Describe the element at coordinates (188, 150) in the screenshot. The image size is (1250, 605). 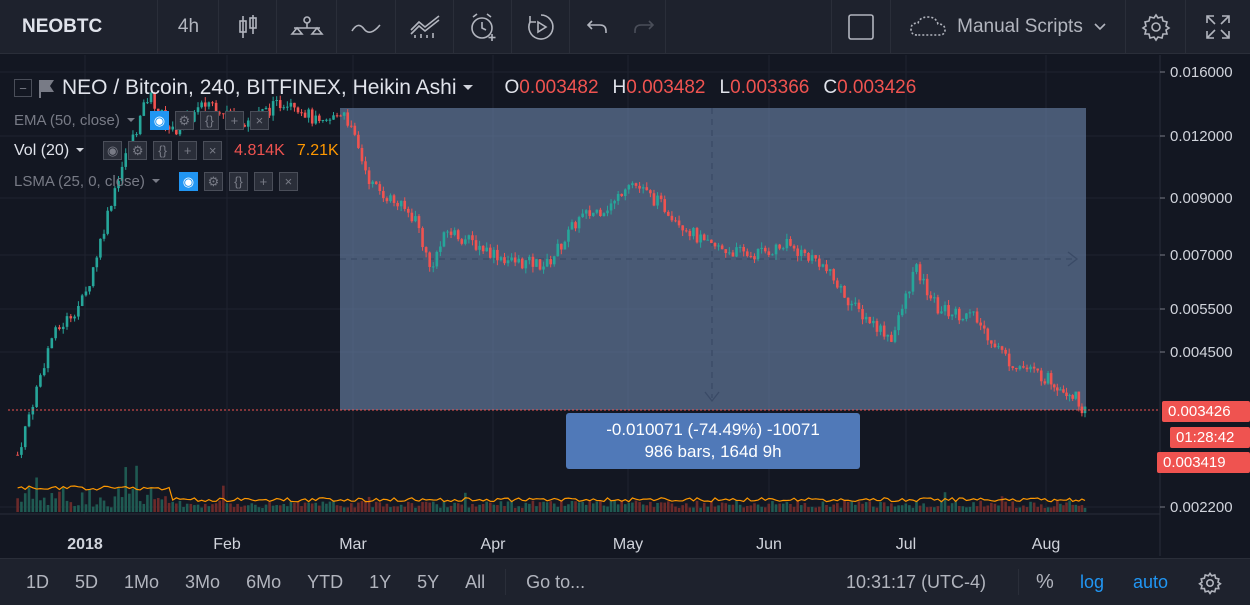
I see `volume-more-plus-icon: +` at that location.